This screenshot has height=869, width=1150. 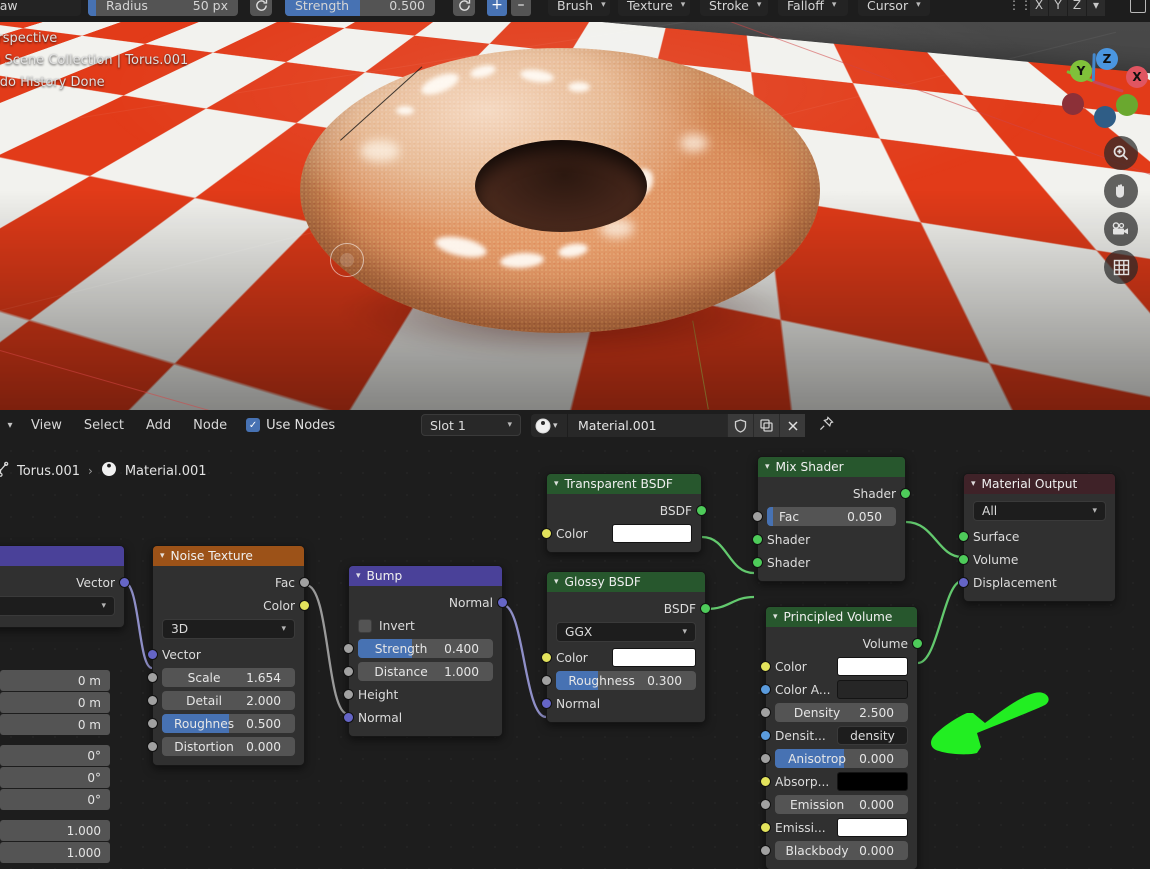 What do you see at coordinates (963, 559) in the screenshot?
I see `volume-input-socket` at bounding box center [963, 559].